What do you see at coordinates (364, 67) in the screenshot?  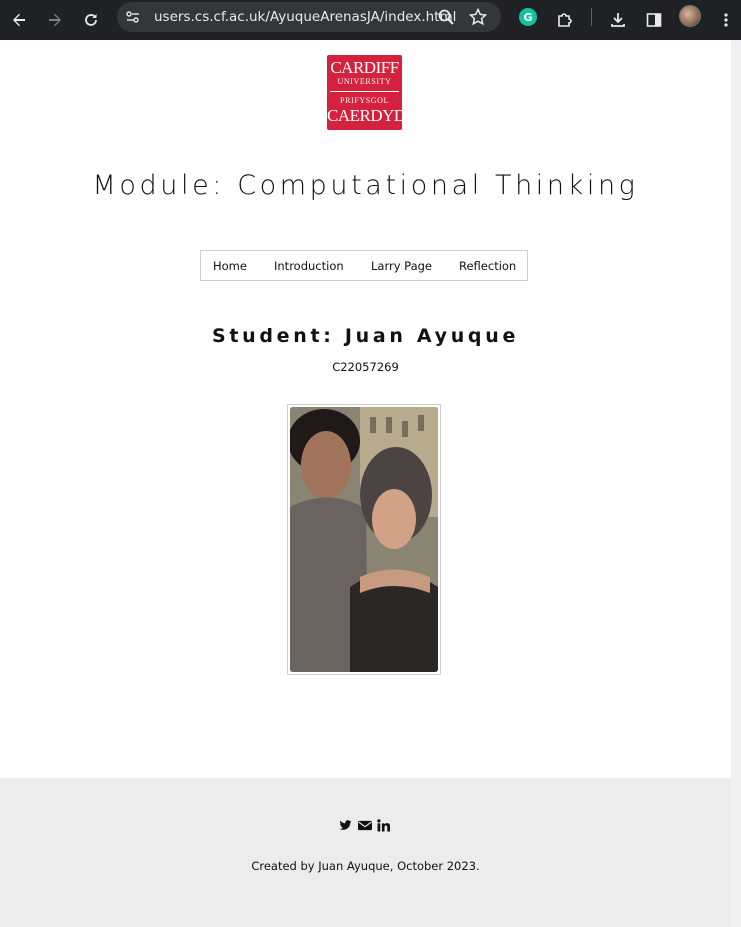 I see `logo-line-1: CARDIFF` at bounding box center [364, 67].